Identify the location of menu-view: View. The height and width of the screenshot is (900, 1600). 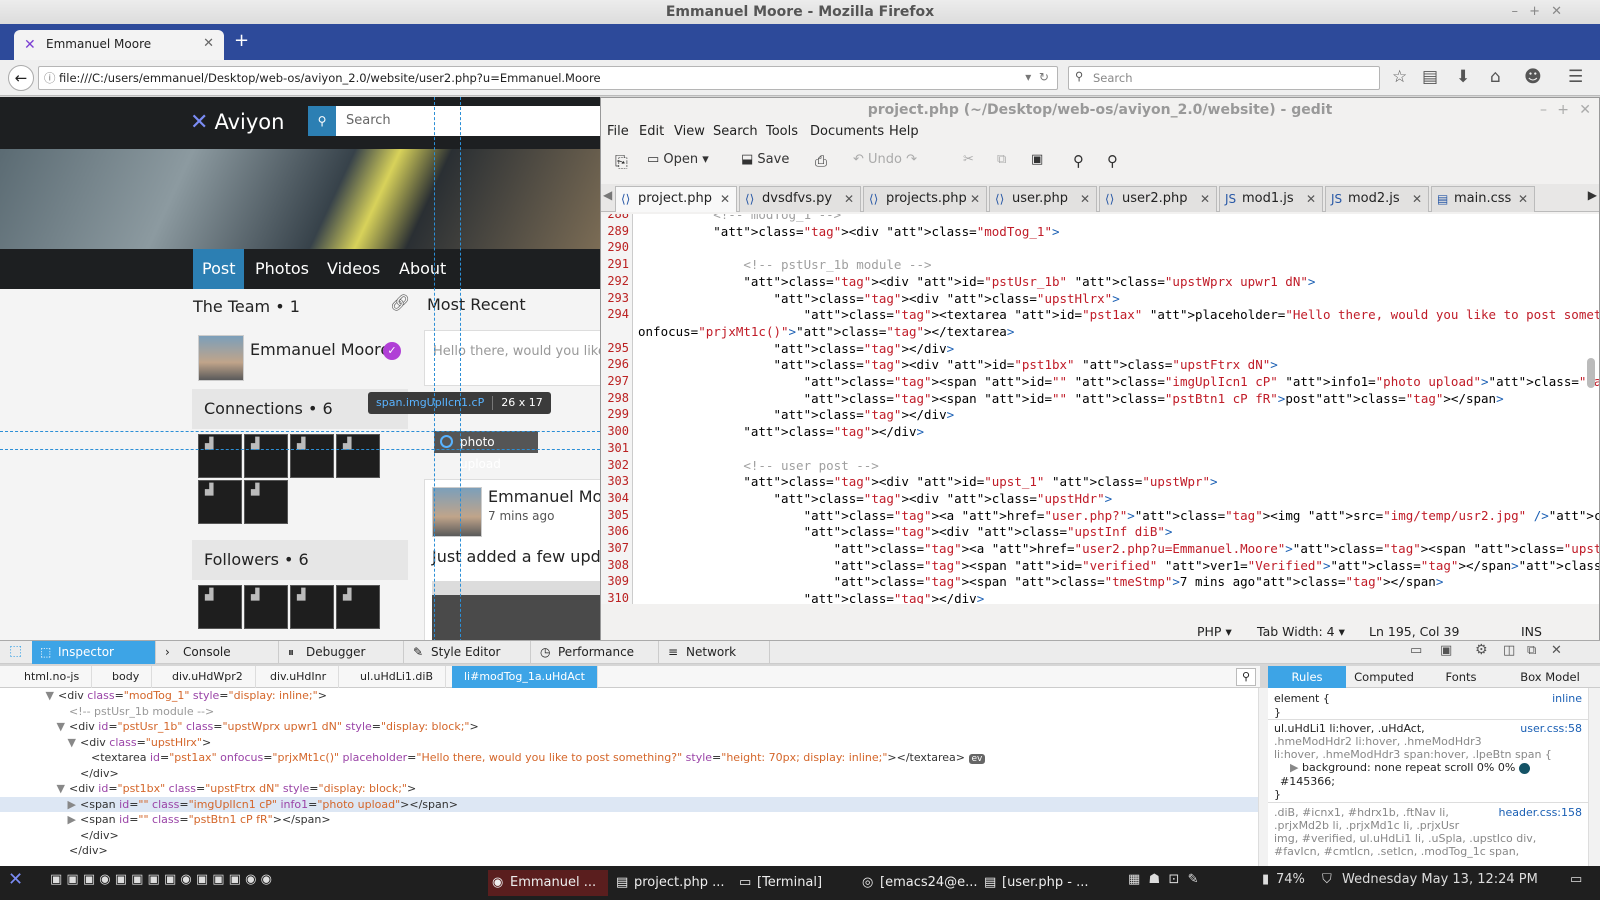
(689, 131).